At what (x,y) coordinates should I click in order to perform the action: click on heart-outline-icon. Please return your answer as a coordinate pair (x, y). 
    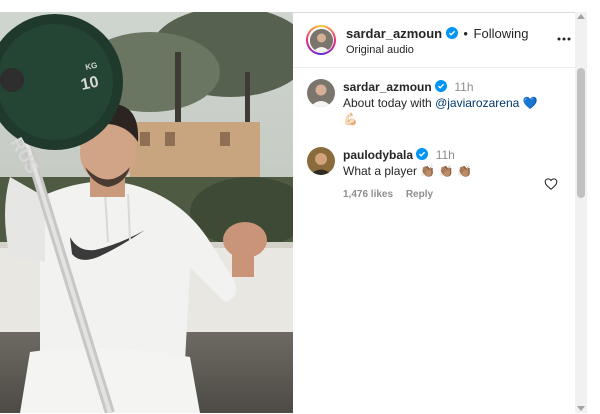
    Looking at the image, I should click on (551, 184).